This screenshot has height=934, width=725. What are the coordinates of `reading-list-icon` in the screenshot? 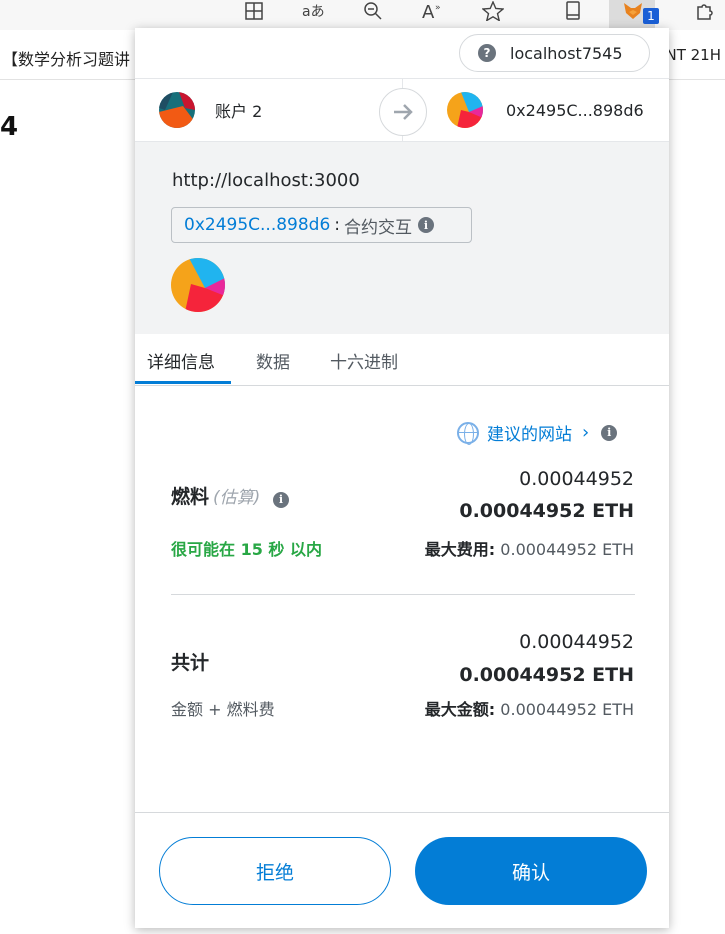 It's located at (573, 11).